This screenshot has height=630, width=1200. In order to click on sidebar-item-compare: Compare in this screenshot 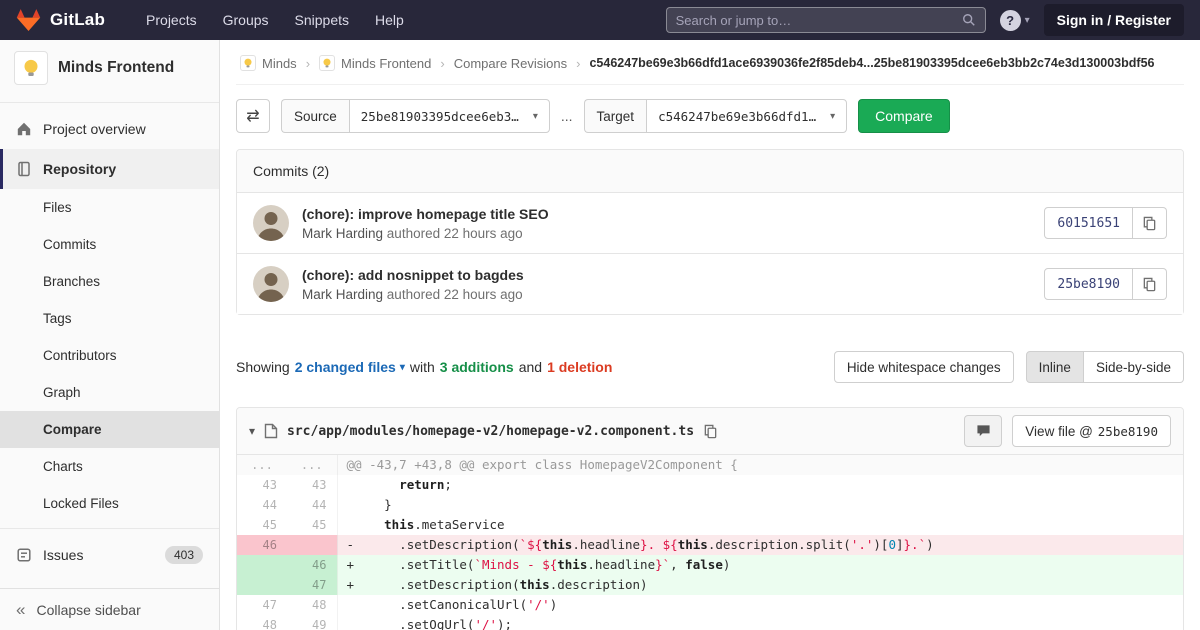, I will do `click(109, 429)`.